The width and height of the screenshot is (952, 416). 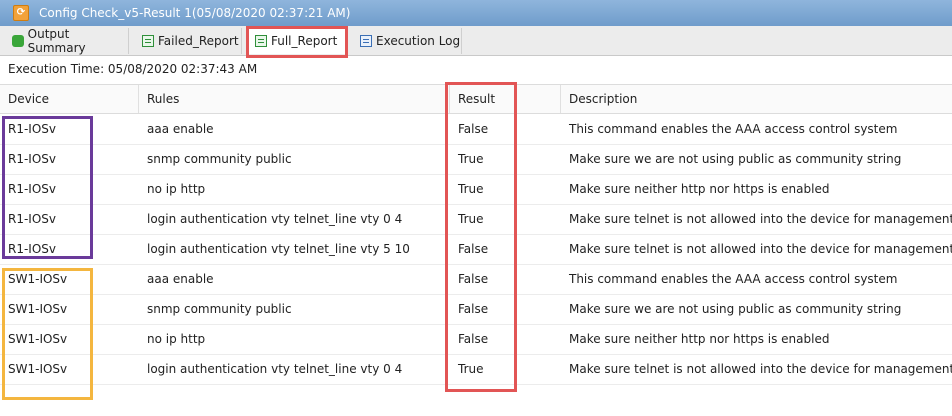 I want to click on column-header-rules: Rules, so click(x=294, y=99).